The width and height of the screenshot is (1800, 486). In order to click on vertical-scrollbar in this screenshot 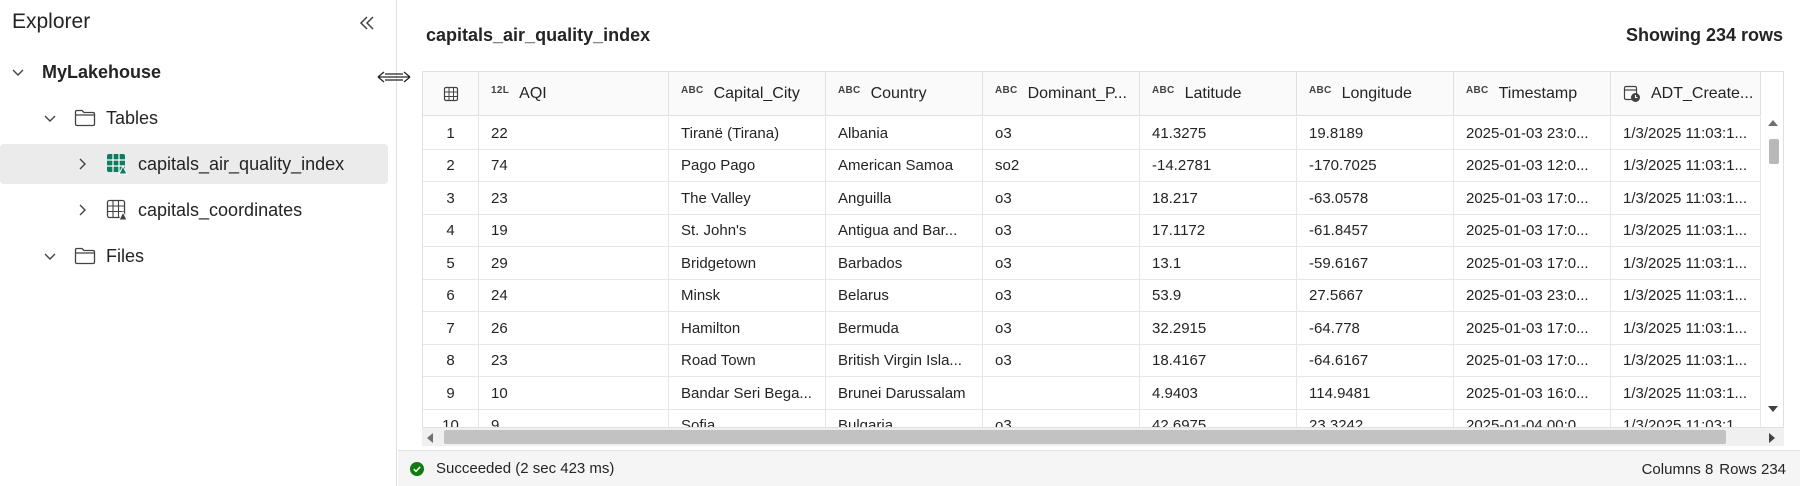, I will do `click(1773, 268)`.